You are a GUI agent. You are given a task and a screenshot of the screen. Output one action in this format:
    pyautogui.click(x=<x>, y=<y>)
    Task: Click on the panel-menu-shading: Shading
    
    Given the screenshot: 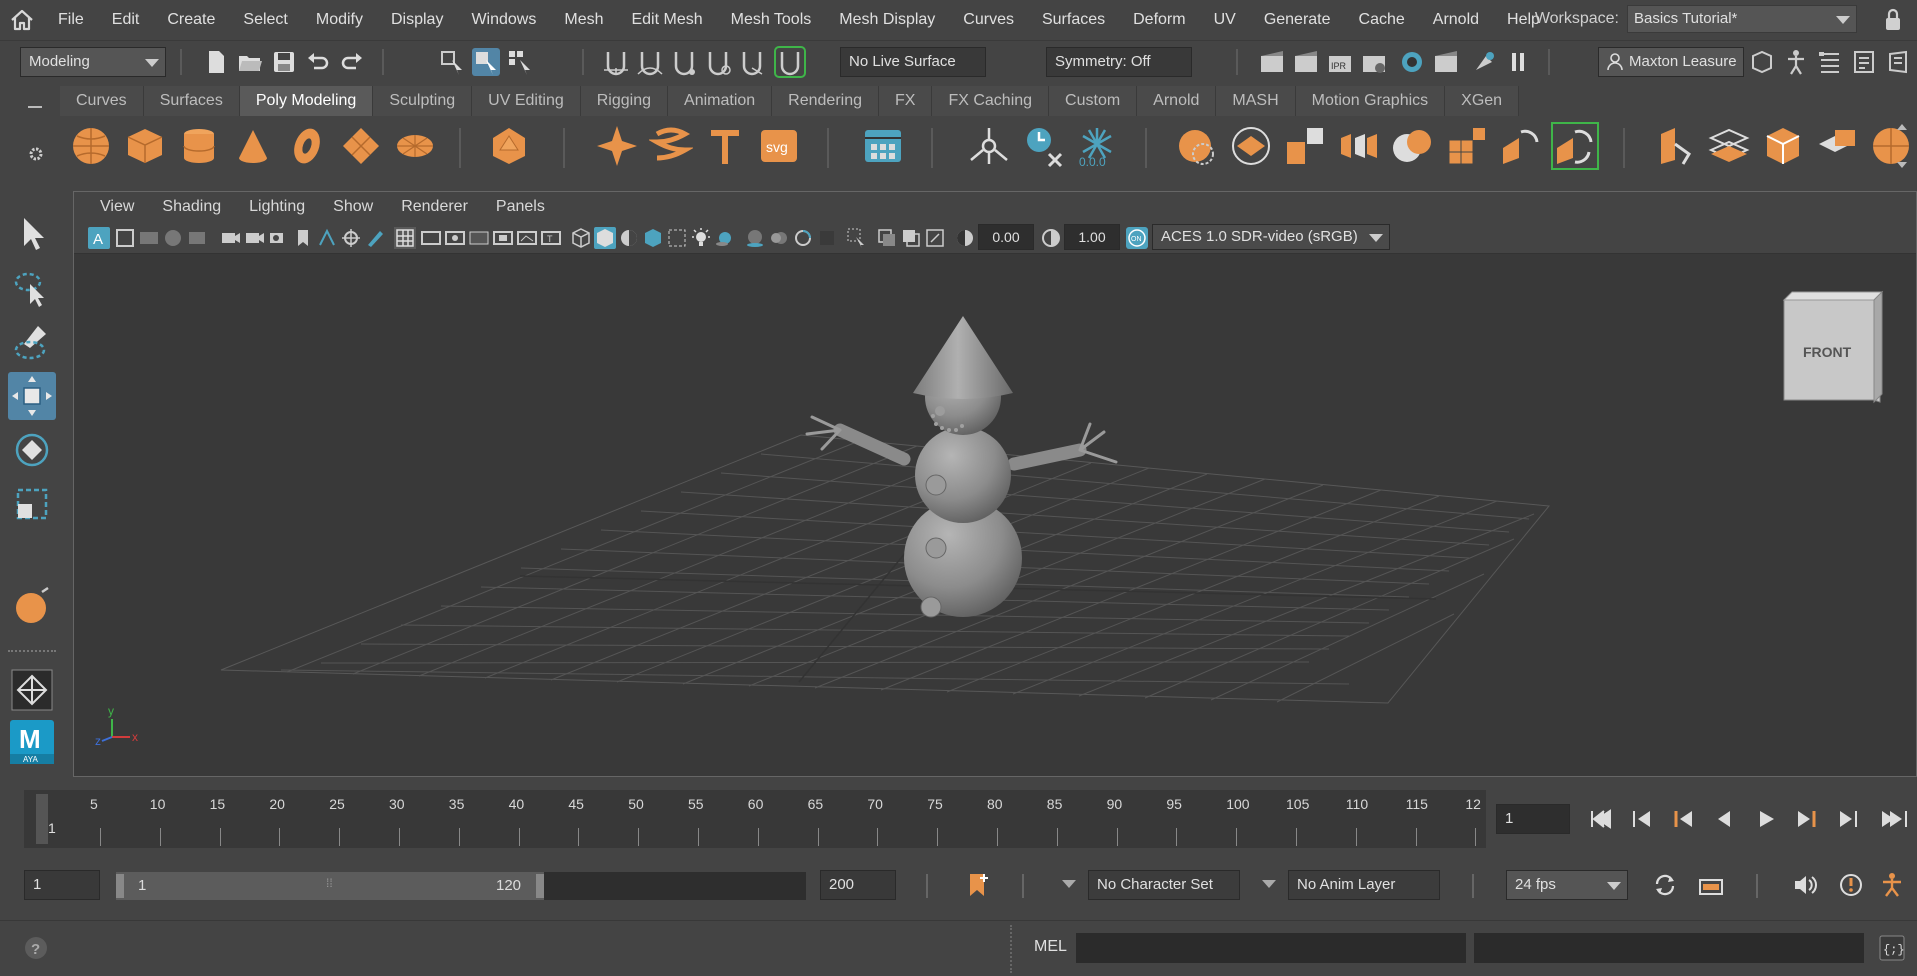 What is the action you would take?
    pyautogui.click(x=191, y=207)
    